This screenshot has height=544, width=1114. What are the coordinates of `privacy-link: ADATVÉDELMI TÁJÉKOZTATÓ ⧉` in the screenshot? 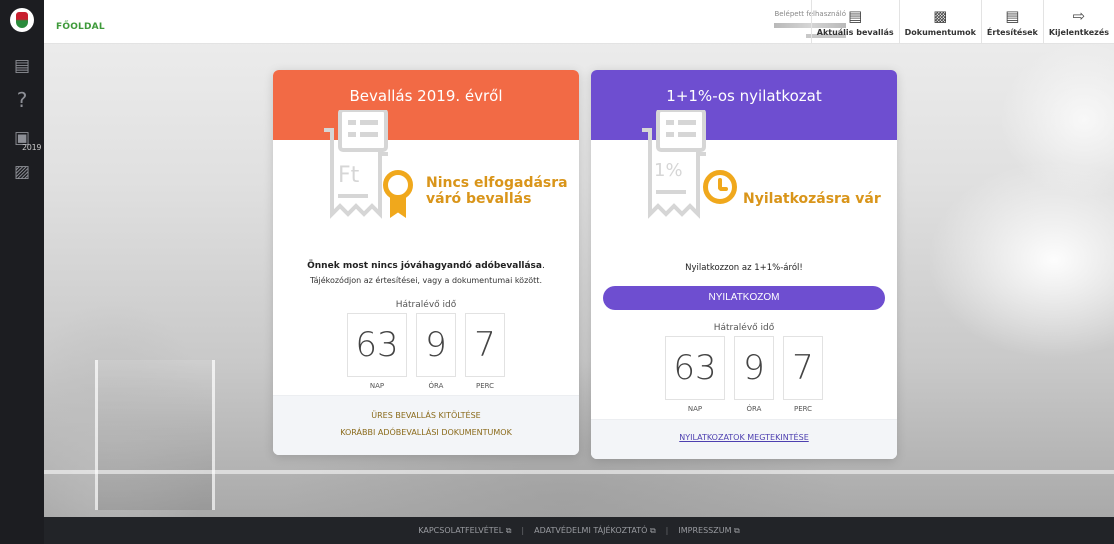 It's located at (595, 531).